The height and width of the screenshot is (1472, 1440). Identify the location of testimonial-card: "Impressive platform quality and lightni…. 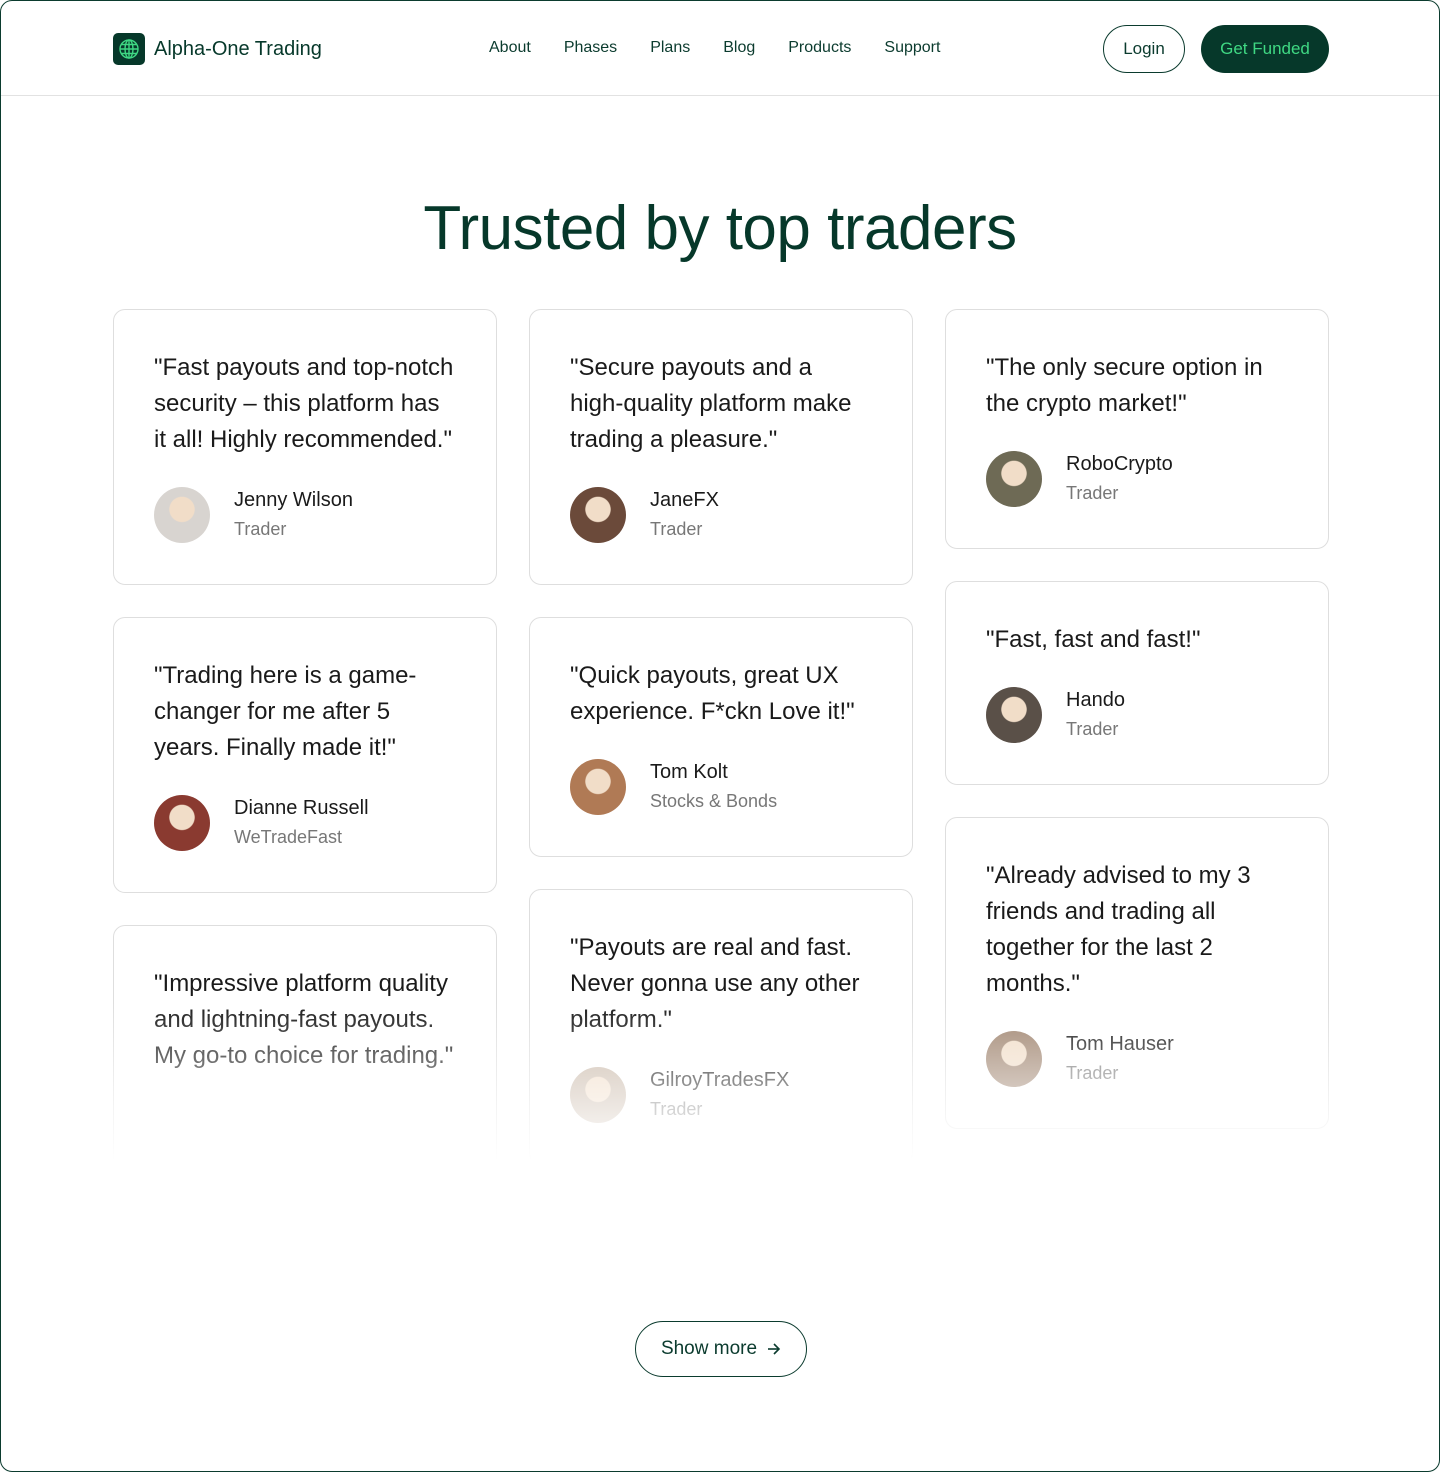
(305, 1042).